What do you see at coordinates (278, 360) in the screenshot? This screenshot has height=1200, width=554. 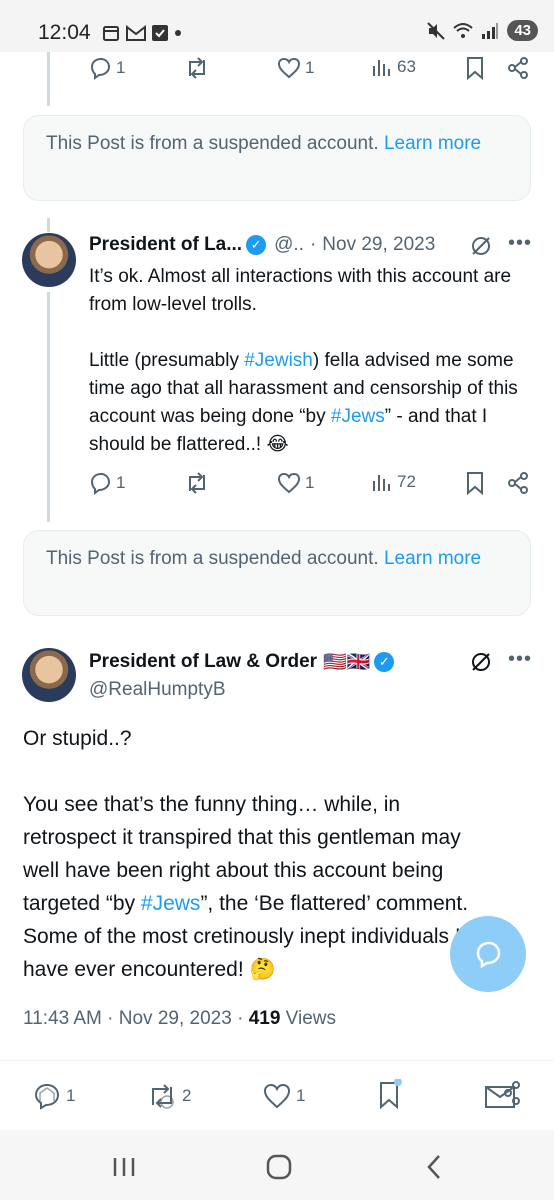 I see `hashtag-link: #Jewish` at bounding box center [278, 360].